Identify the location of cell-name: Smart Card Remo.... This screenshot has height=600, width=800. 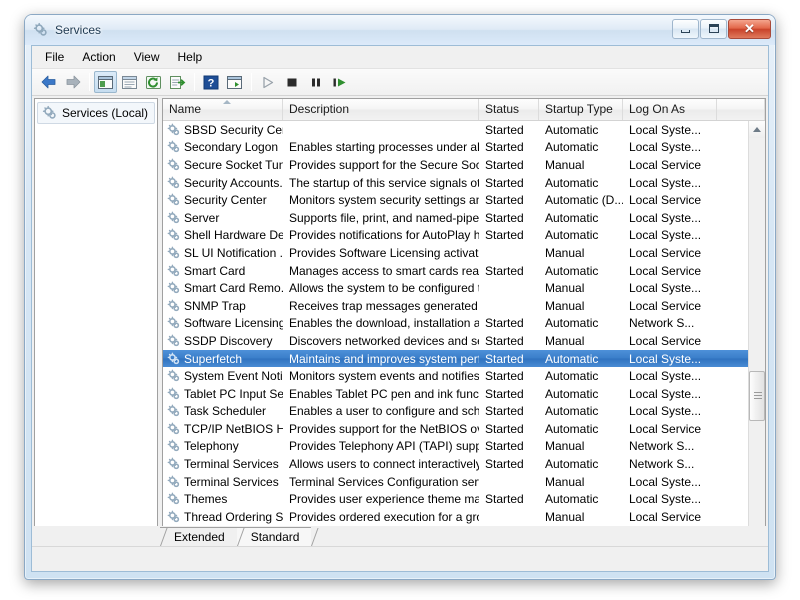
(223, 288).